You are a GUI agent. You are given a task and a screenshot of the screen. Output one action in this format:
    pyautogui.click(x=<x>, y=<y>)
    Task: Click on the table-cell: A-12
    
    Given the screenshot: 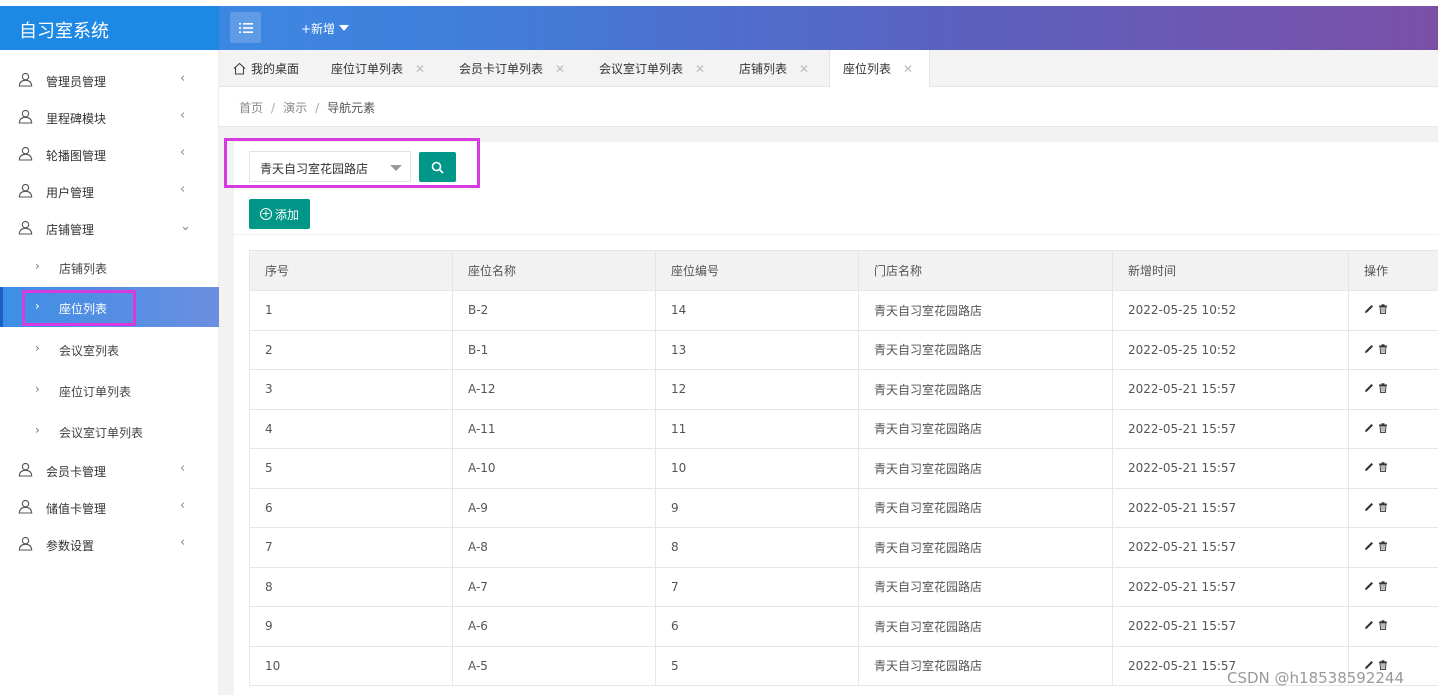 What is the action you would take?
    pyautogui.click(x=554, y=389)
    